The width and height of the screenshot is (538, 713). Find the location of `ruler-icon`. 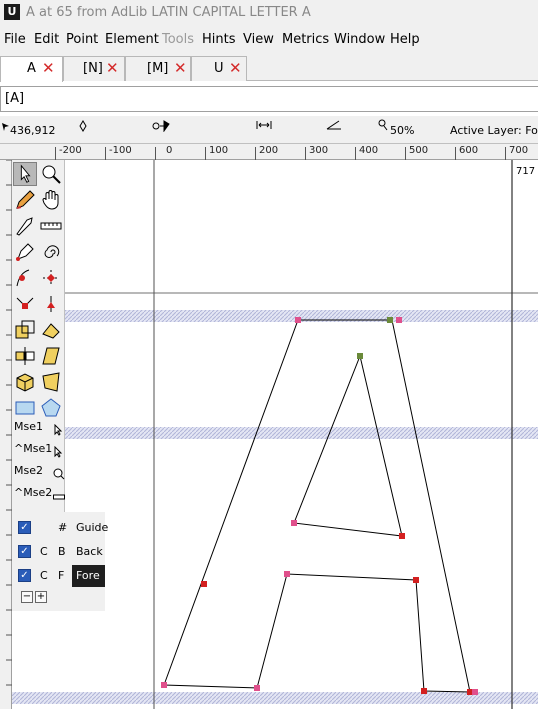

ruler-icon is located at coordinates (51, 226).